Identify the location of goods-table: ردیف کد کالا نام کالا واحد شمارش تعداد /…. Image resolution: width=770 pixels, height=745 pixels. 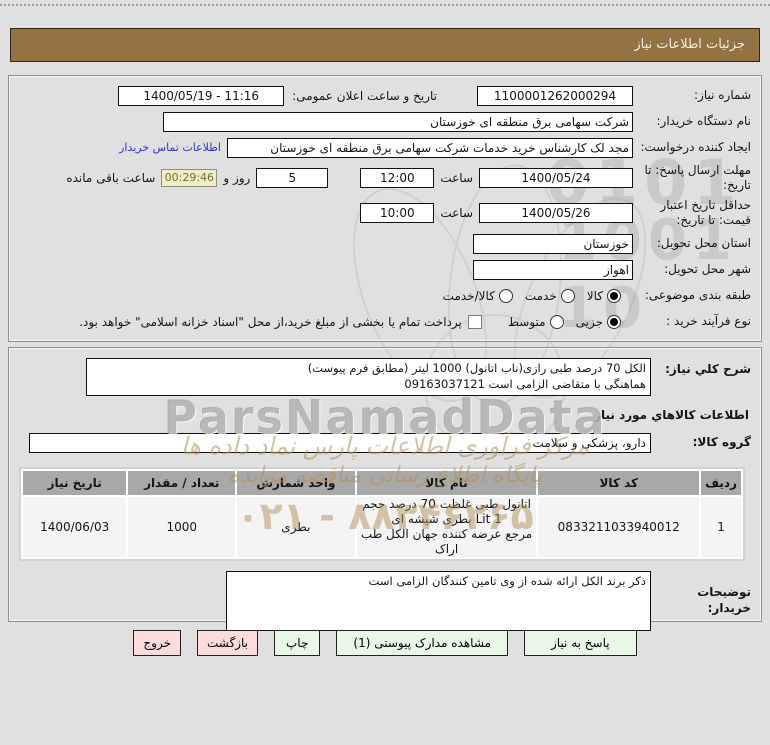
(382, 514).